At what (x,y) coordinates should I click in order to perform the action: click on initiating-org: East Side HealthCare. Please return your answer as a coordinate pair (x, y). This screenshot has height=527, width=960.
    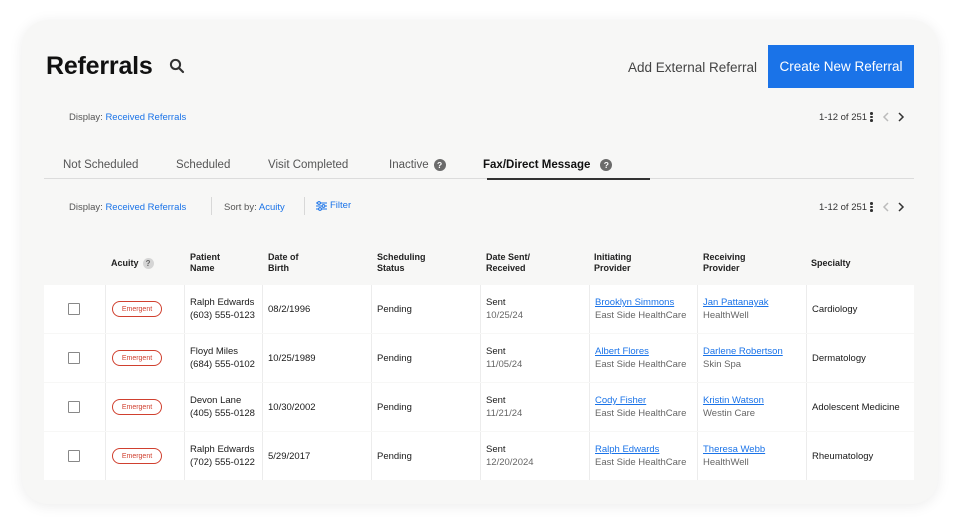
    Looking at the image, I should click on (641, 315).